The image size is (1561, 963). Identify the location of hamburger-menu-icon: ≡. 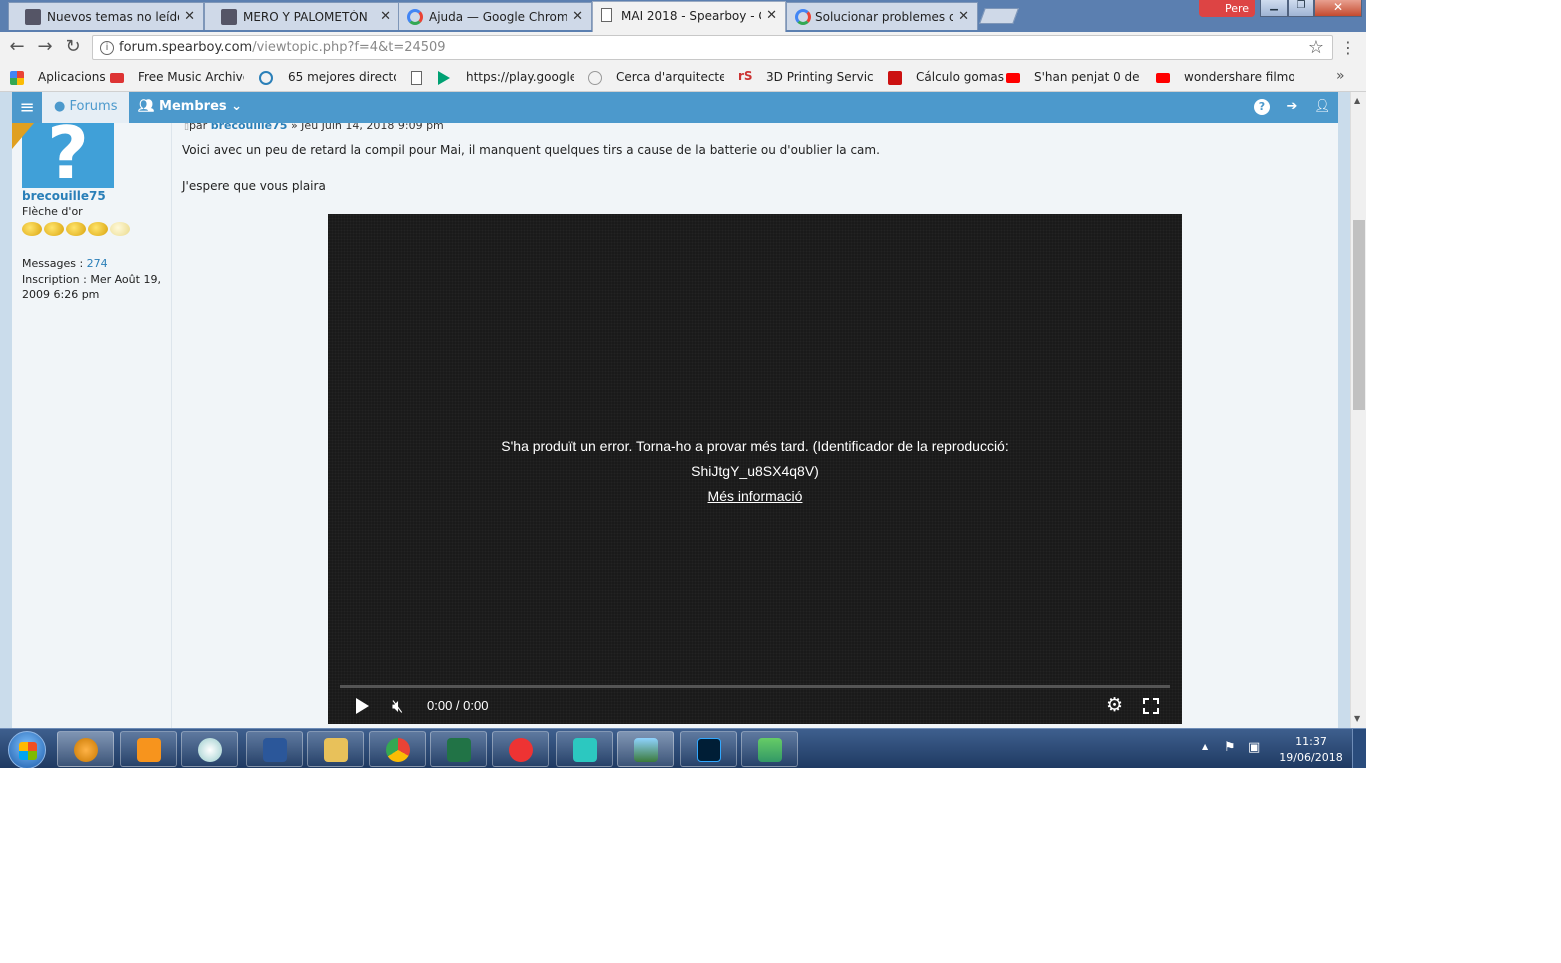
(27, 107).